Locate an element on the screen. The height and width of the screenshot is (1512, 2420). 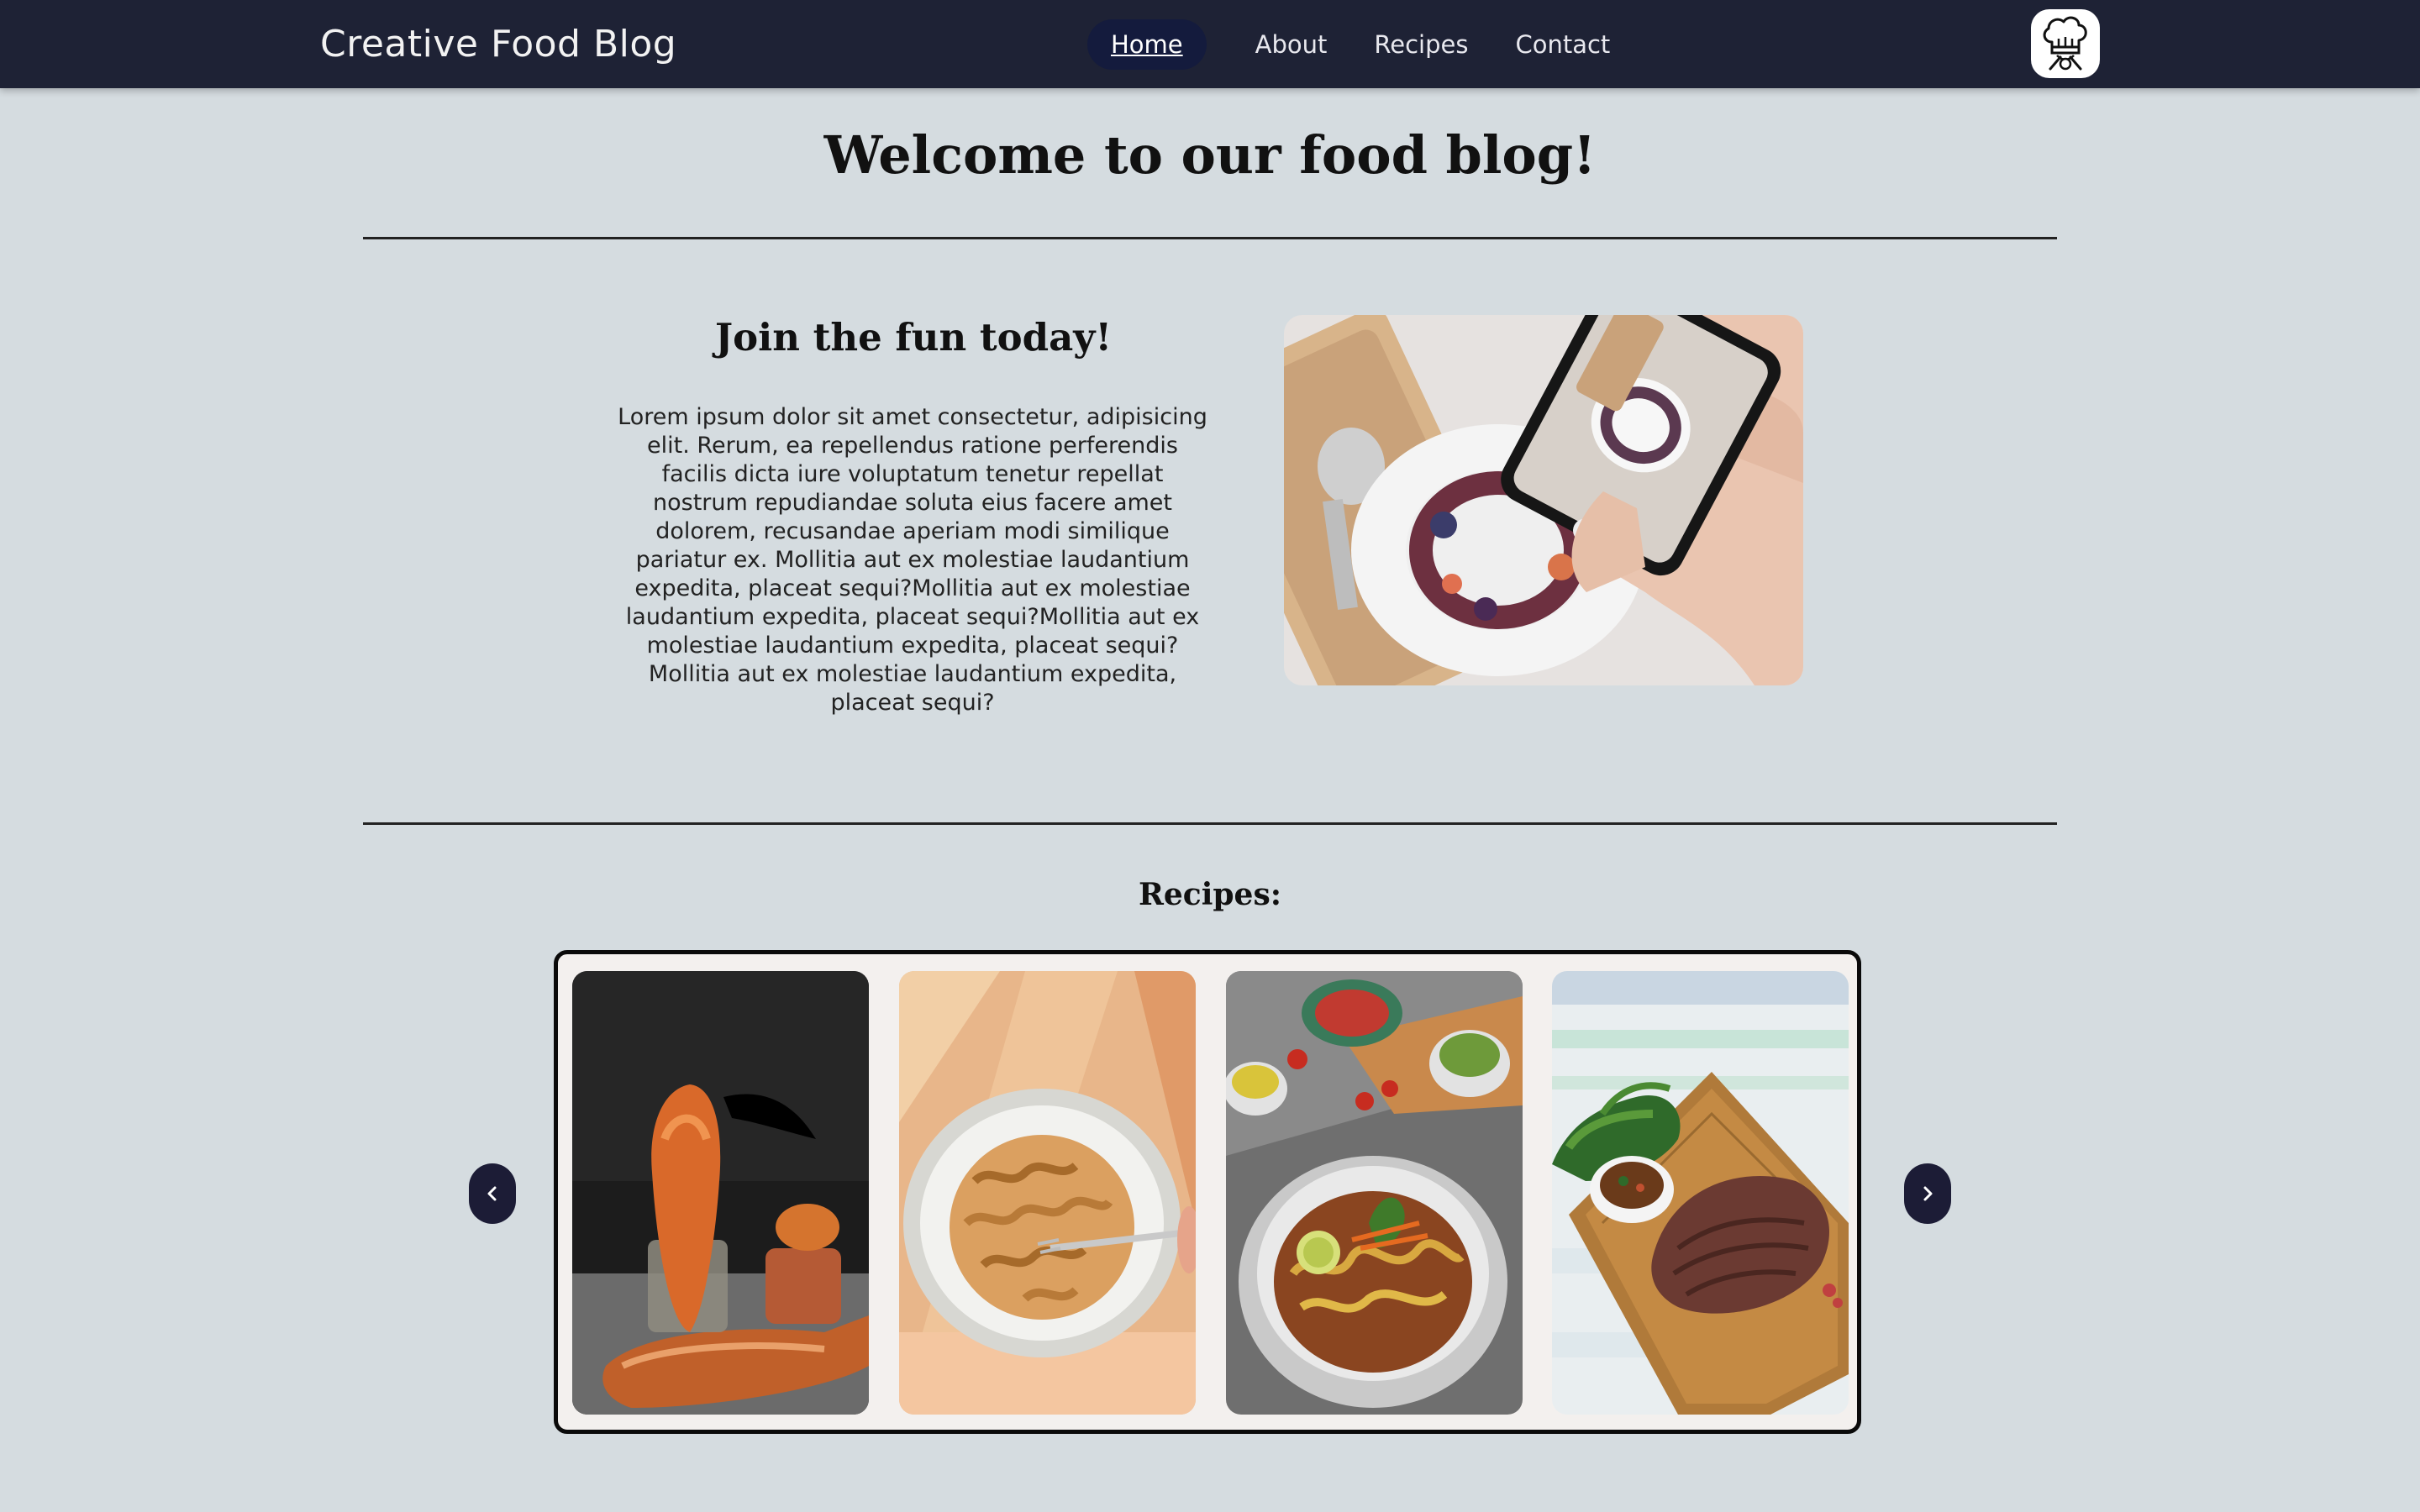
pasta-bowl-image is located at coordinates (1047, 1193).